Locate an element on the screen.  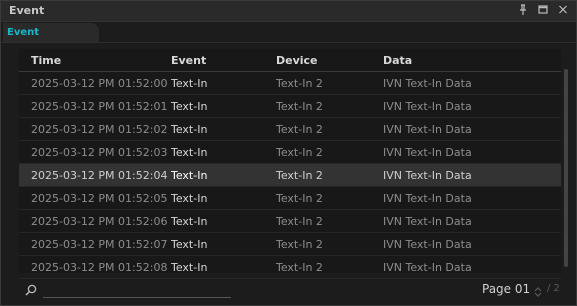
maximize-icon is located at coordinates (543, 10).